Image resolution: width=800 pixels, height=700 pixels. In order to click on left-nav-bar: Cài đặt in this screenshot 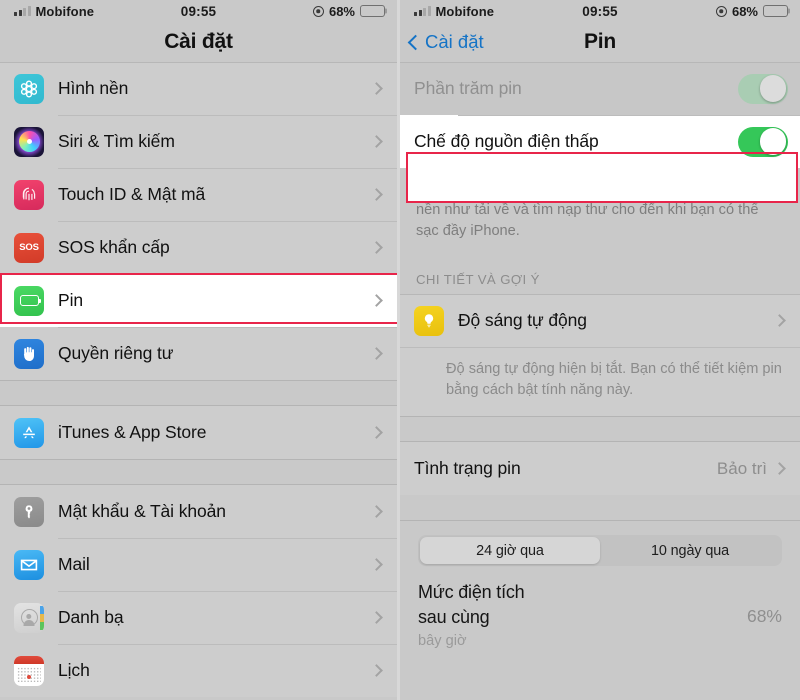, I will do `click(198, 42)`.